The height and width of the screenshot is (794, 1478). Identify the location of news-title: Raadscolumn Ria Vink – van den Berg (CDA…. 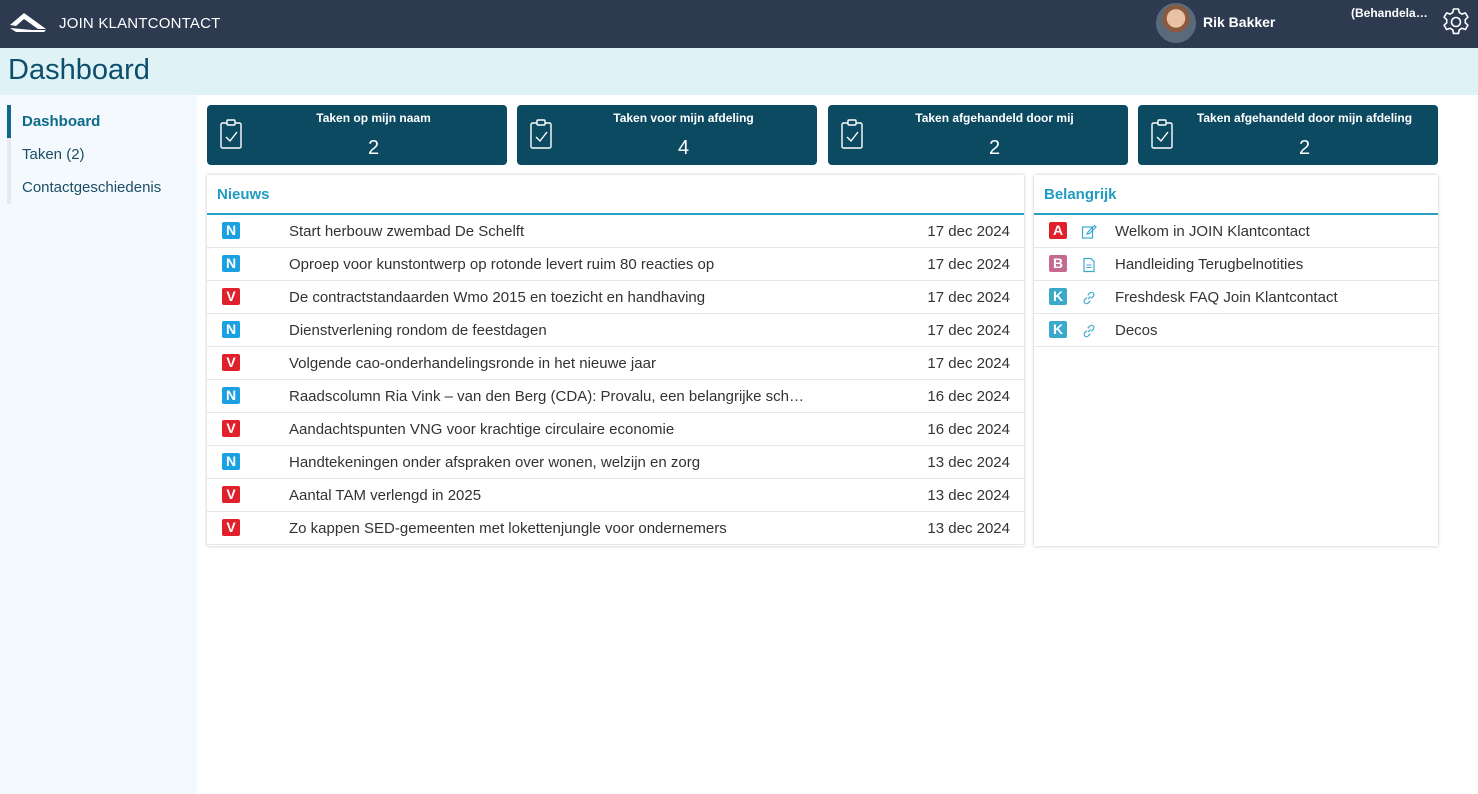
(549, 396).